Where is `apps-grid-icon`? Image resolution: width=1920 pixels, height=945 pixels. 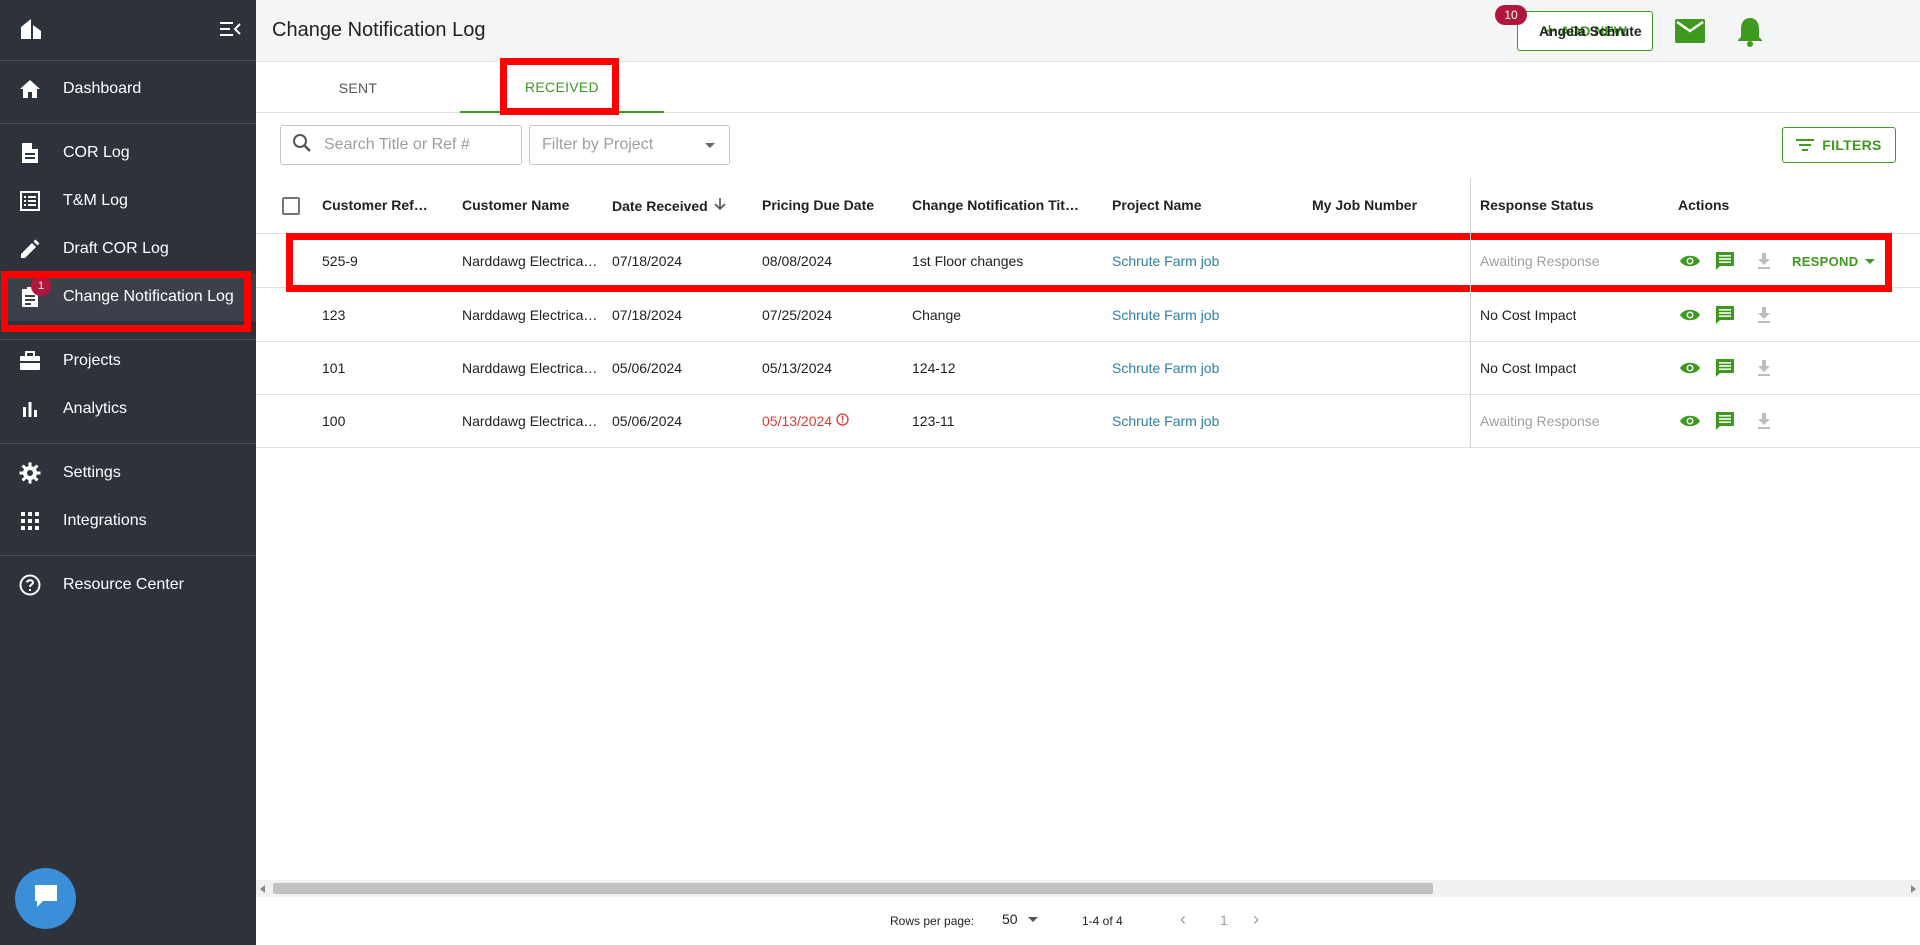 apps-grid-icon is located at coordinates (30, 521).